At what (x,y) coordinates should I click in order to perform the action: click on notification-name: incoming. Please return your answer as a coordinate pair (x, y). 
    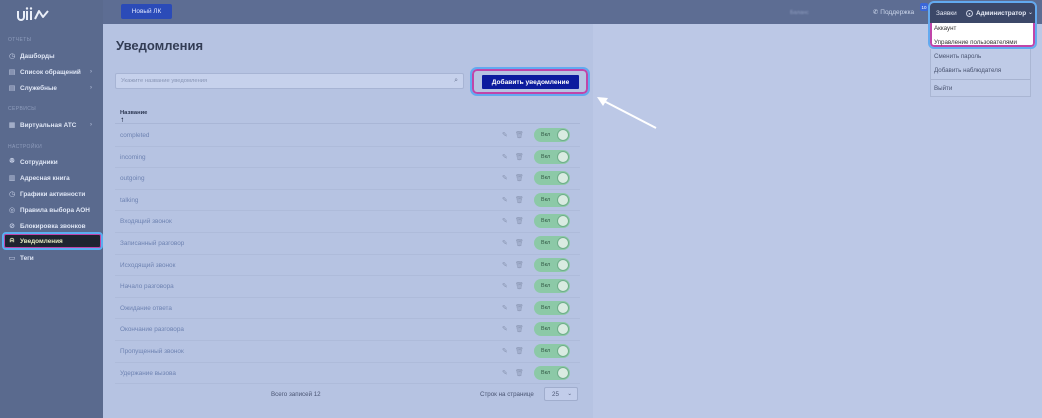
    Looking at the image, I should click on (133, 157).